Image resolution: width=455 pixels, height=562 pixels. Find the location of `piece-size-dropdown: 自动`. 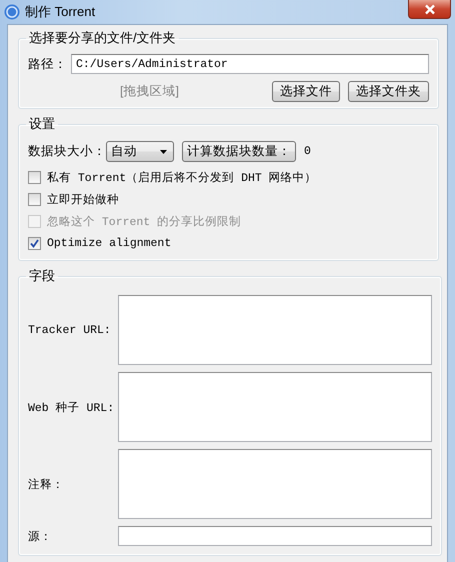

piece-size-dropdown: 自动 is located at coordinates (140, 151).